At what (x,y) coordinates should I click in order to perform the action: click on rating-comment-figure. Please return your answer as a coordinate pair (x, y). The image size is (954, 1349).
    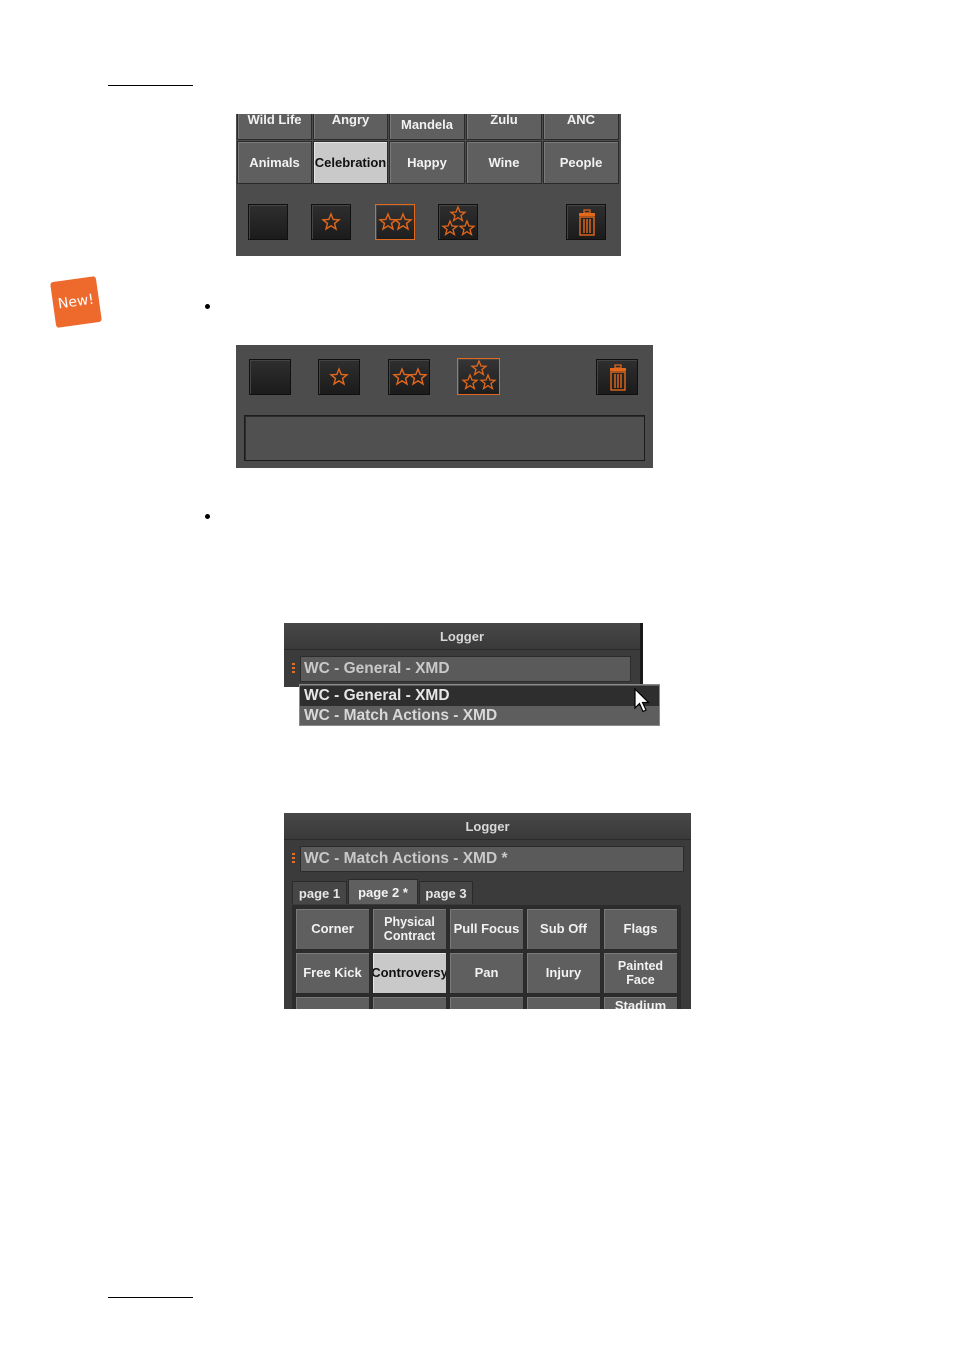
    Looking at the image, I should click on (444, 406).